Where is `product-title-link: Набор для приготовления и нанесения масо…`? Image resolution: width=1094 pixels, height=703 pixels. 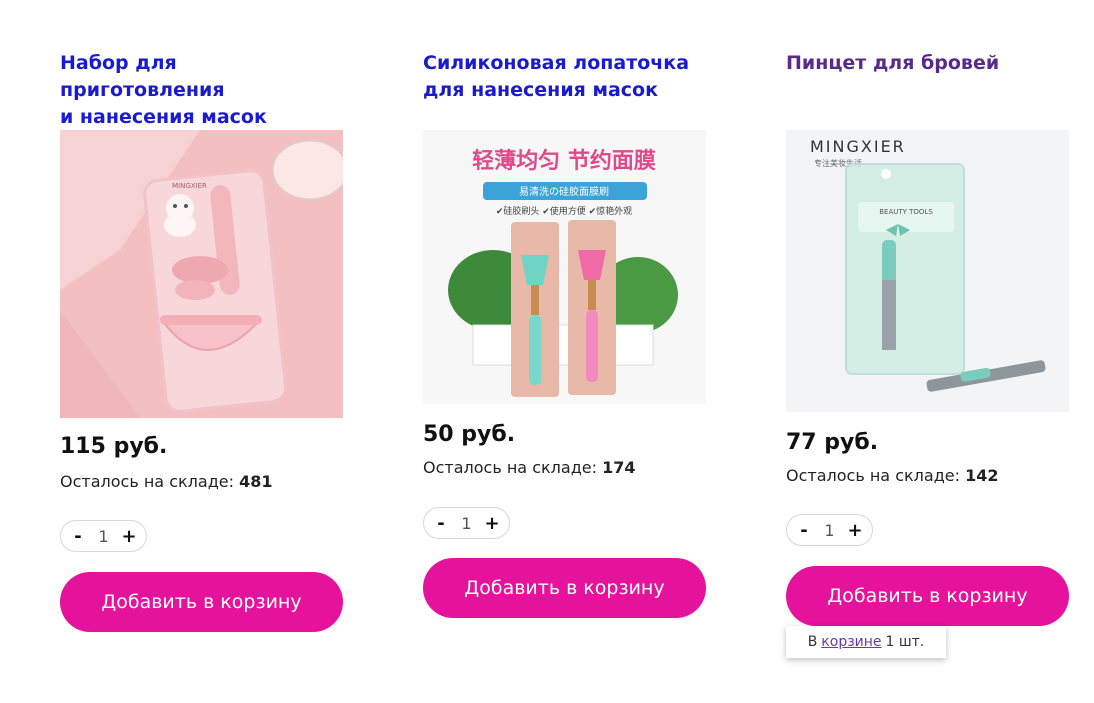 product-title-link: Набор для приготовления и нанесения масо… is located at coordinates (202, 89).